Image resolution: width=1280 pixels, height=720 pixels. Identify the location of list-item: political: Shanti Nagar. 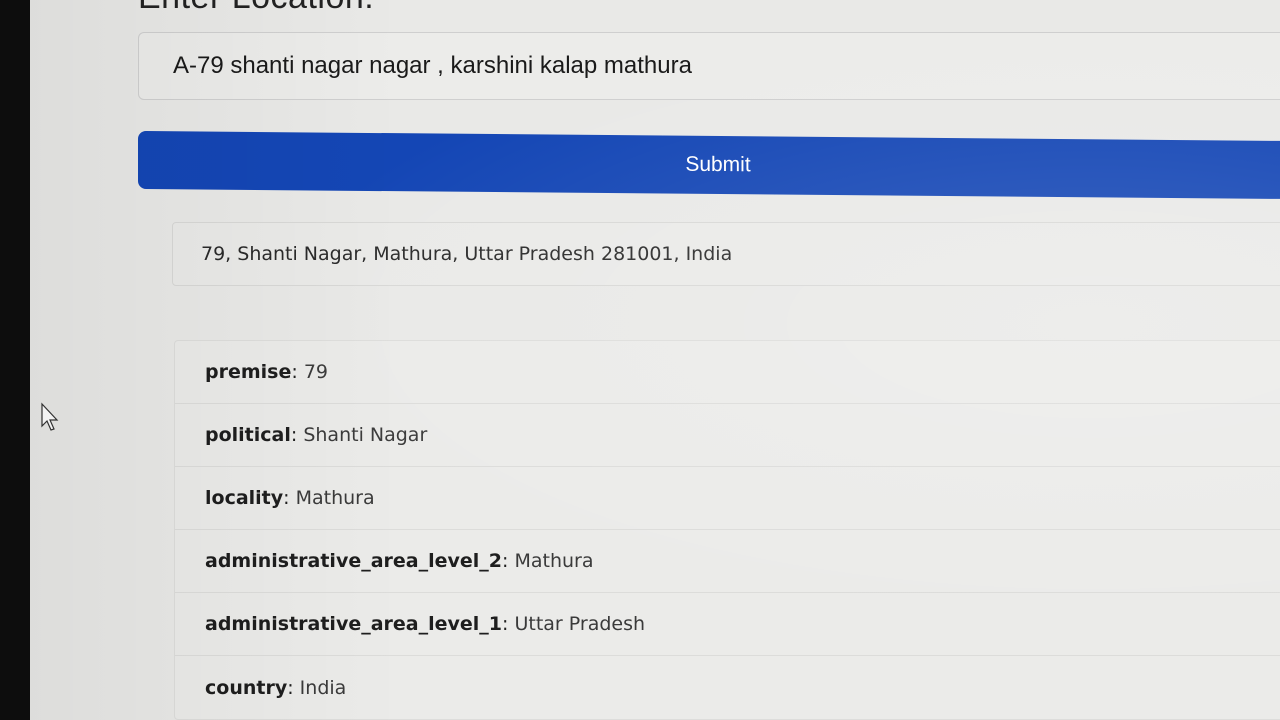
(727, 435).